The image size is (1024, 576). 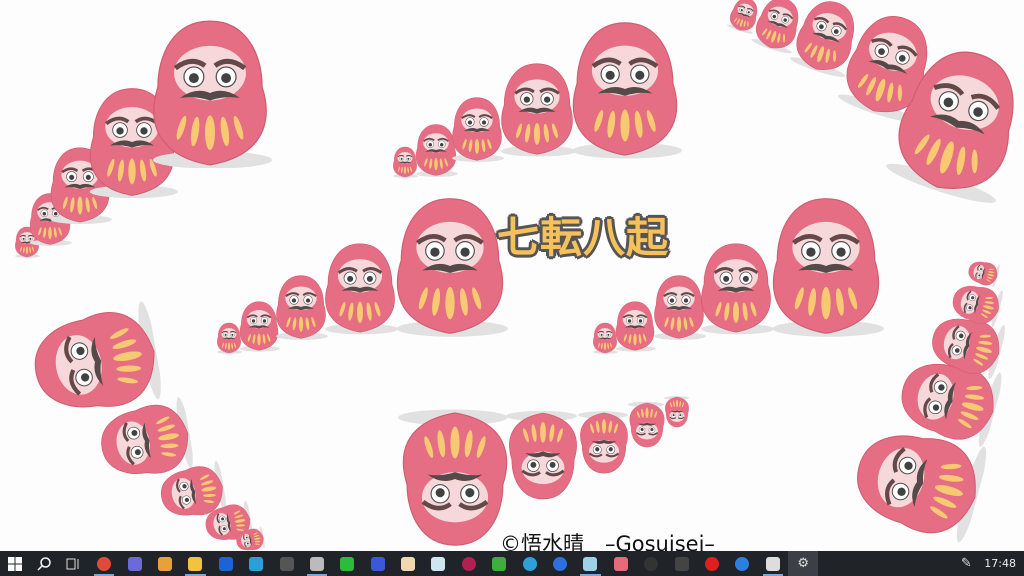 I want to click on m-app-icon, so click(x=438, y=563).